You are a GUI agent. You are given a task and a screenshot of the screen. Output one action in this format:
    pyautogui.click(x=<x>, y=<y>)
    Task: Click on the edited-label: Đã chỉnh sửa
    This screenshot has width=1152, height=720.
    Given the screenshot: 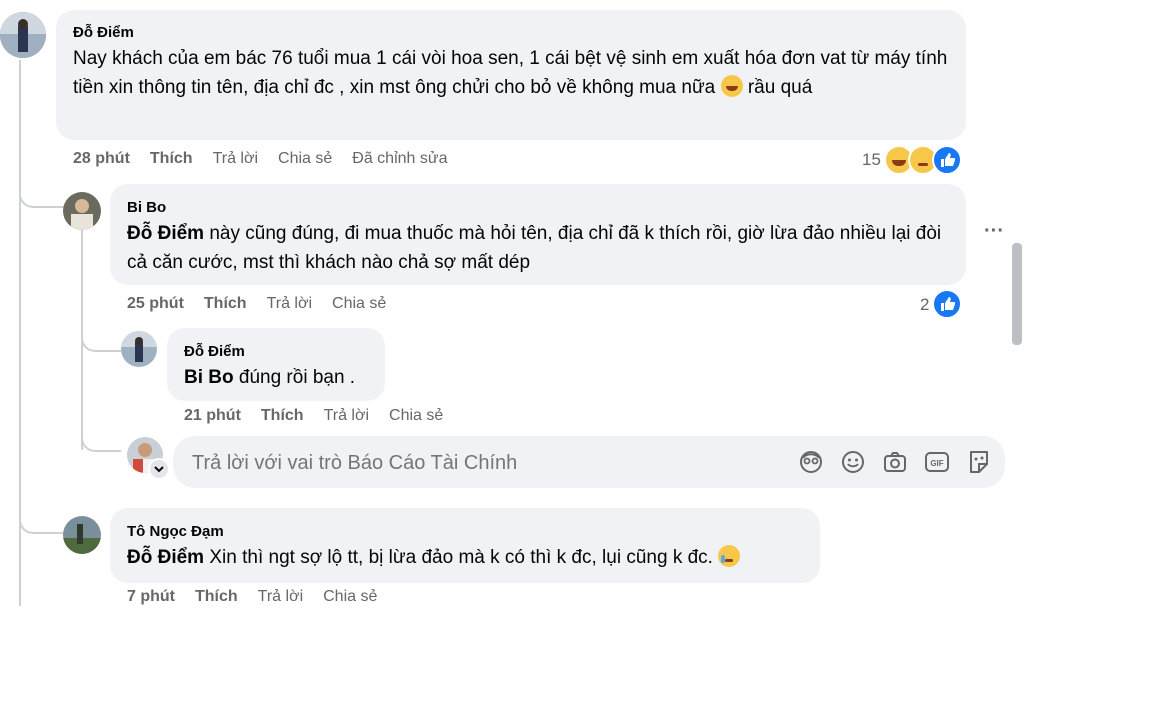 What is the action you would take?
    pyautogui.click(x=400, y=158)
    